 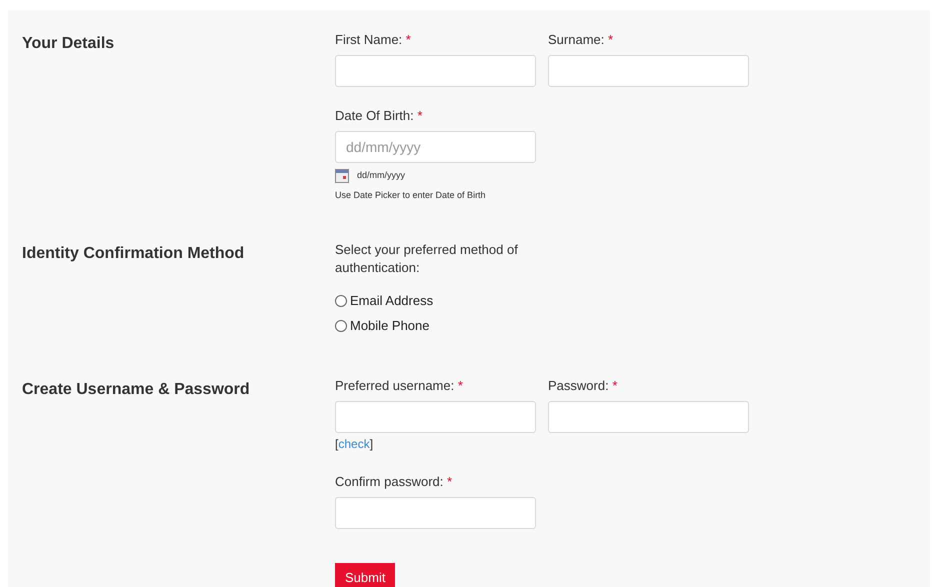 What do you see at coordinates (69, 44) in the screenshot?
I see `section-title: Your Details` at bounding box center [69, 44].